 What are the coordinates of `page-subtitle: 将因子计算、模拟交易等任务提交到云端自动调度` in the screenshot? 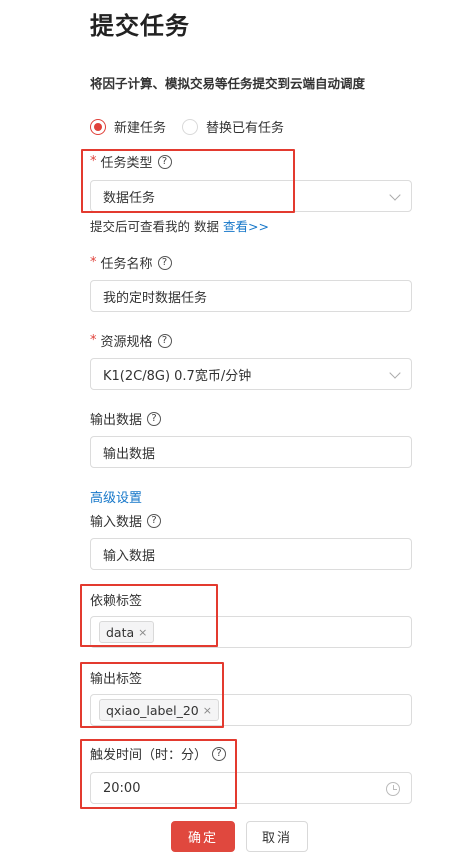 It's located at (228, 83).